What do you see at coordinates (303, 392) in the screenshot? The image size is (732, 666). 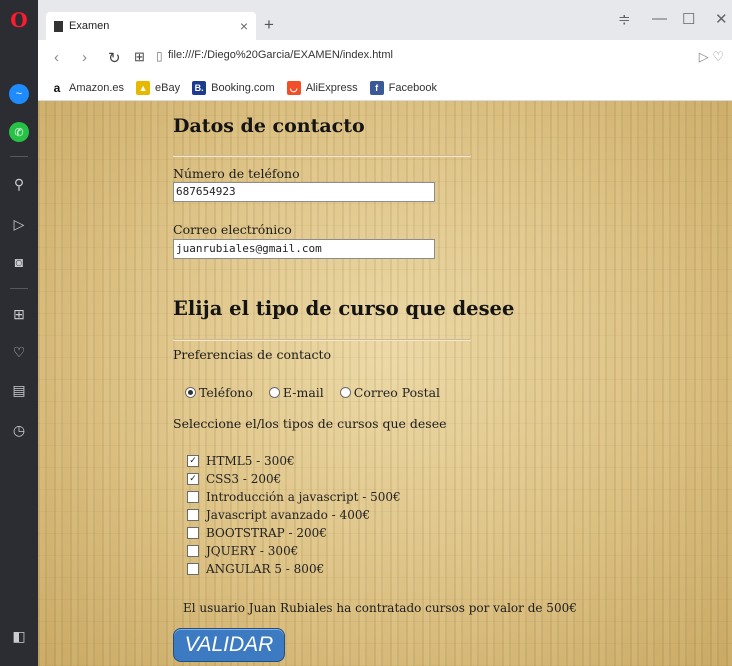 I see `radio-label: E-mail` at bounding box center [303, 392].